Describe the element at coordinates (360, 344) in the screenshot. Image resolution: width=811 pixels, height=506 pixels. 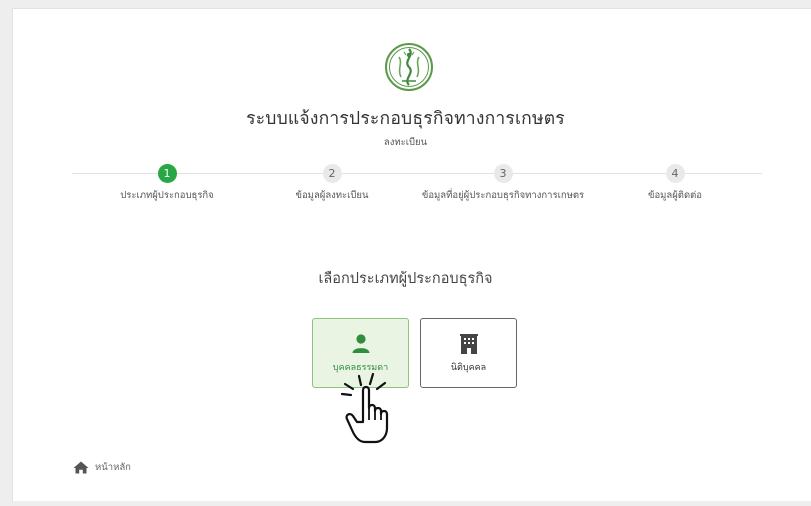
I see `person-icon` at that location.